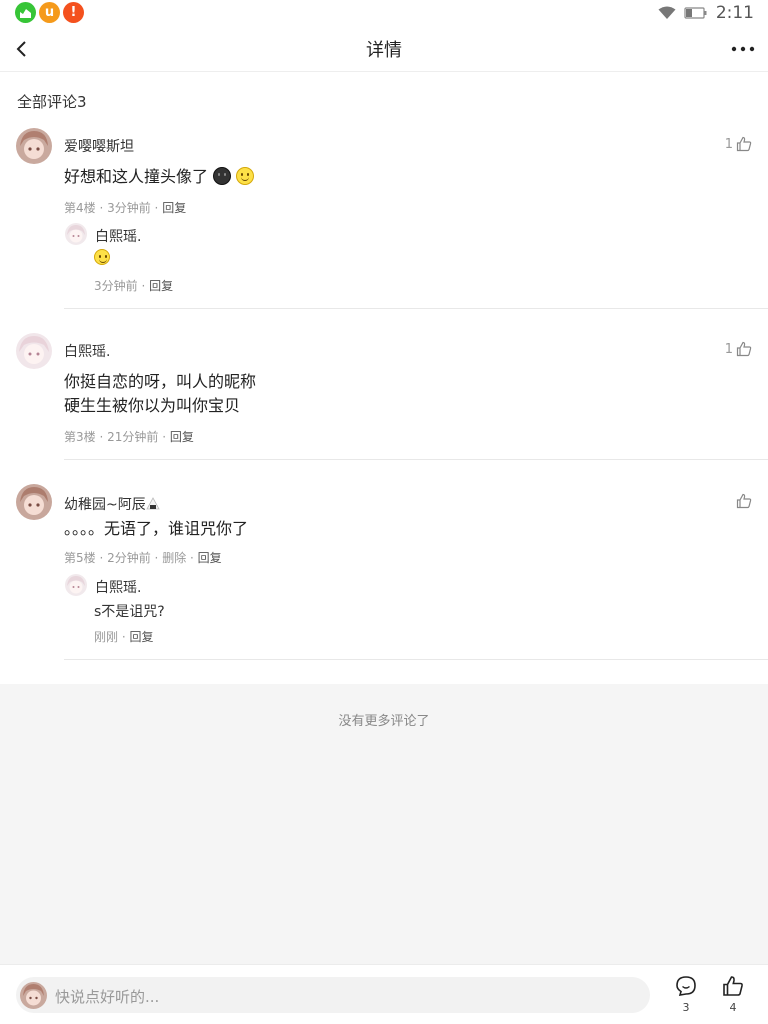 This screenshot has height=1024, width=768. What do you see at coordinates (695, 13) in the screenshot?
I see `battery-icon` at bounding box center [695, 13].